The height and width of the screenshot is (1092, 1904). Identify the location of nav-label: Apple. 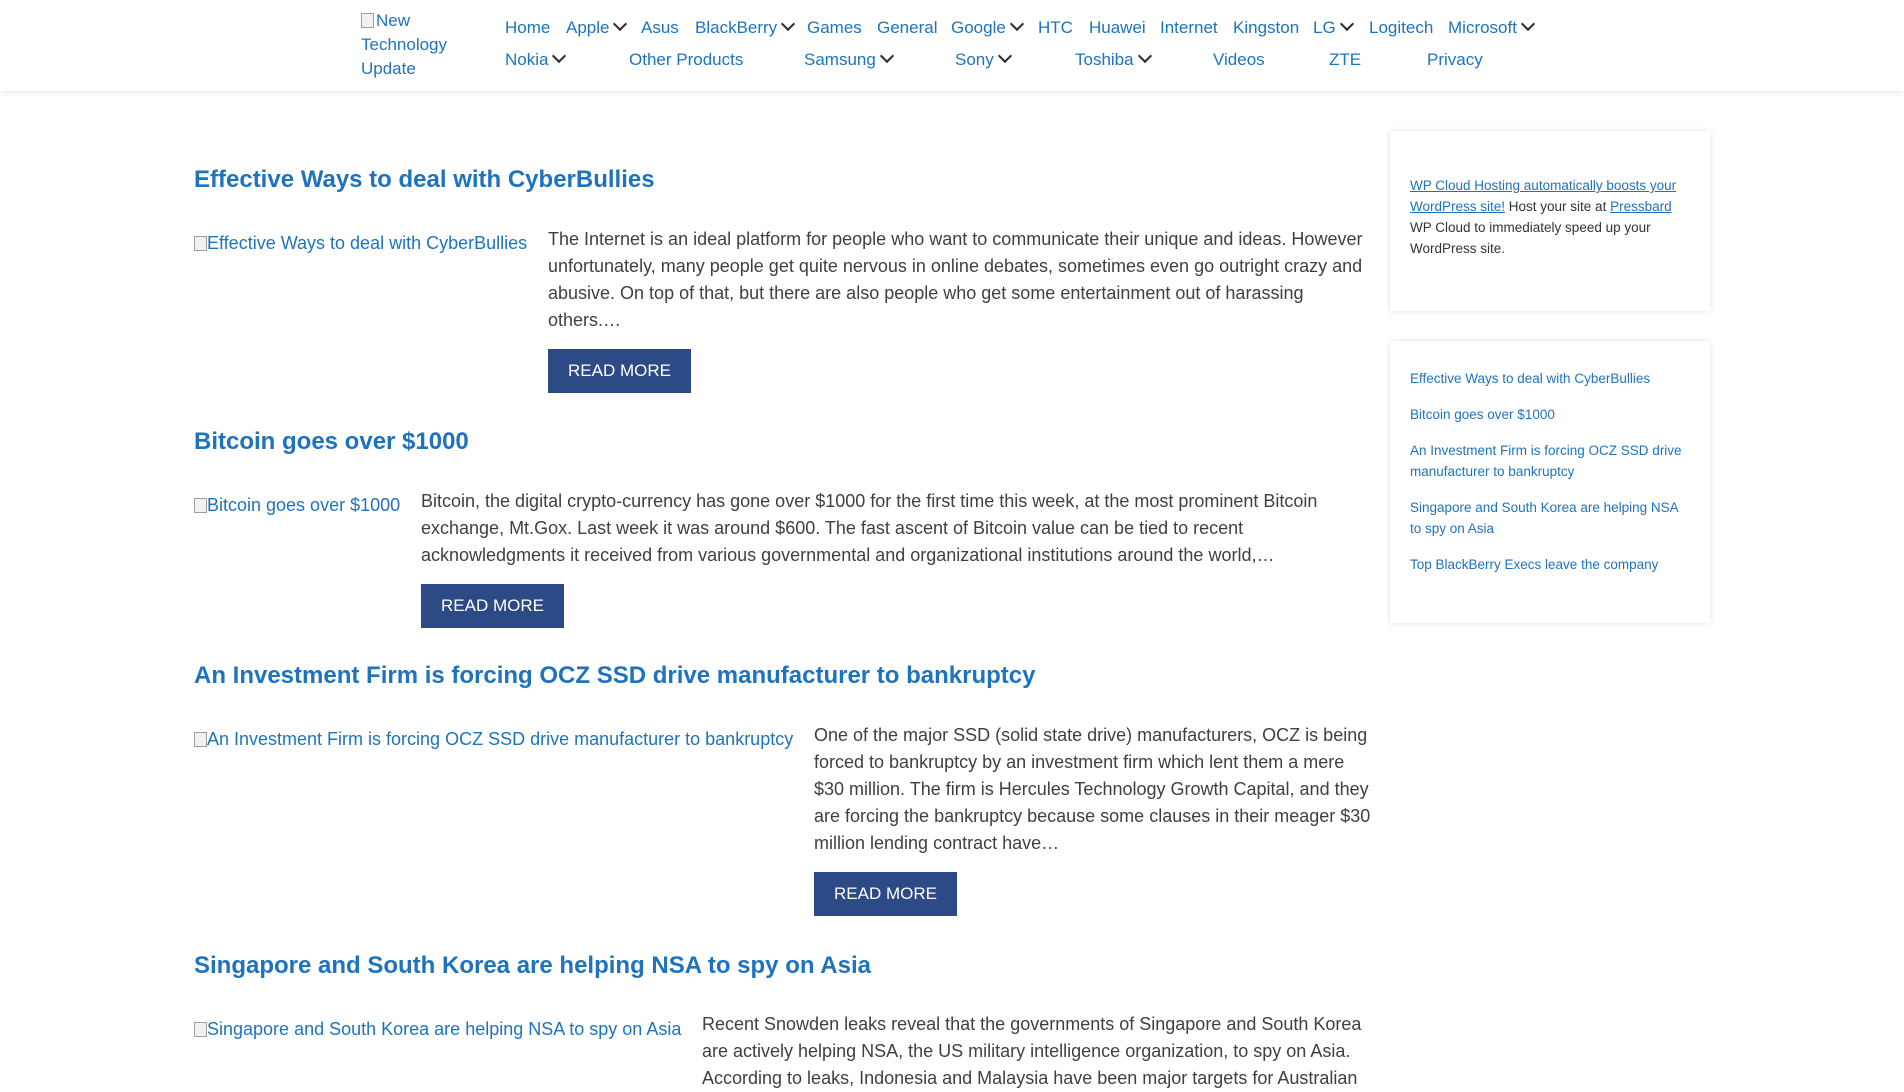
(588, 27).